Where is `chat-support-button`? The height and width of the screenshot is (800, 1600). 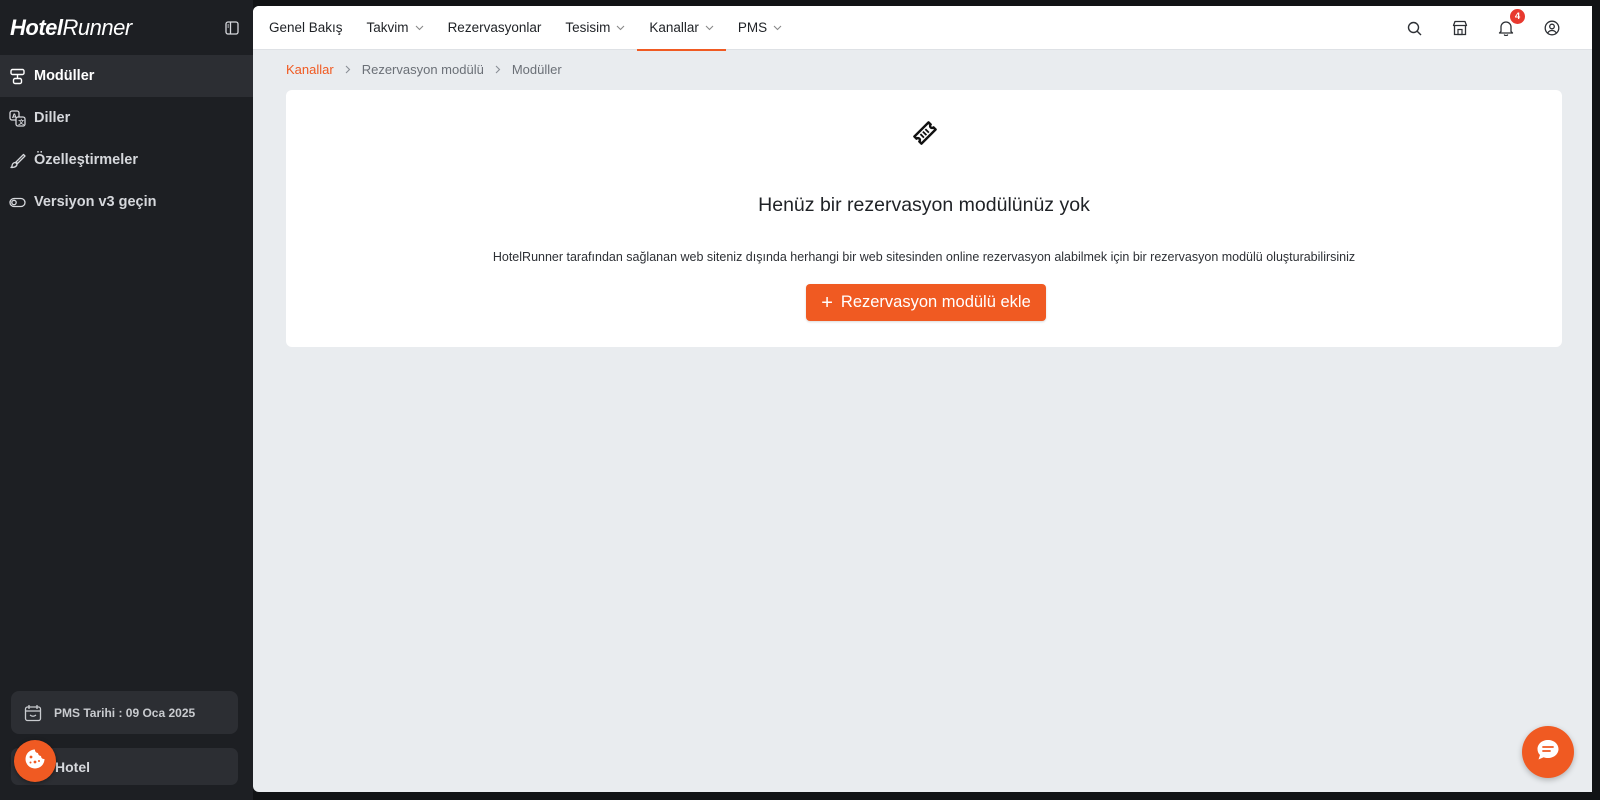 chat-support-button is located at coordinates (1548, 752).